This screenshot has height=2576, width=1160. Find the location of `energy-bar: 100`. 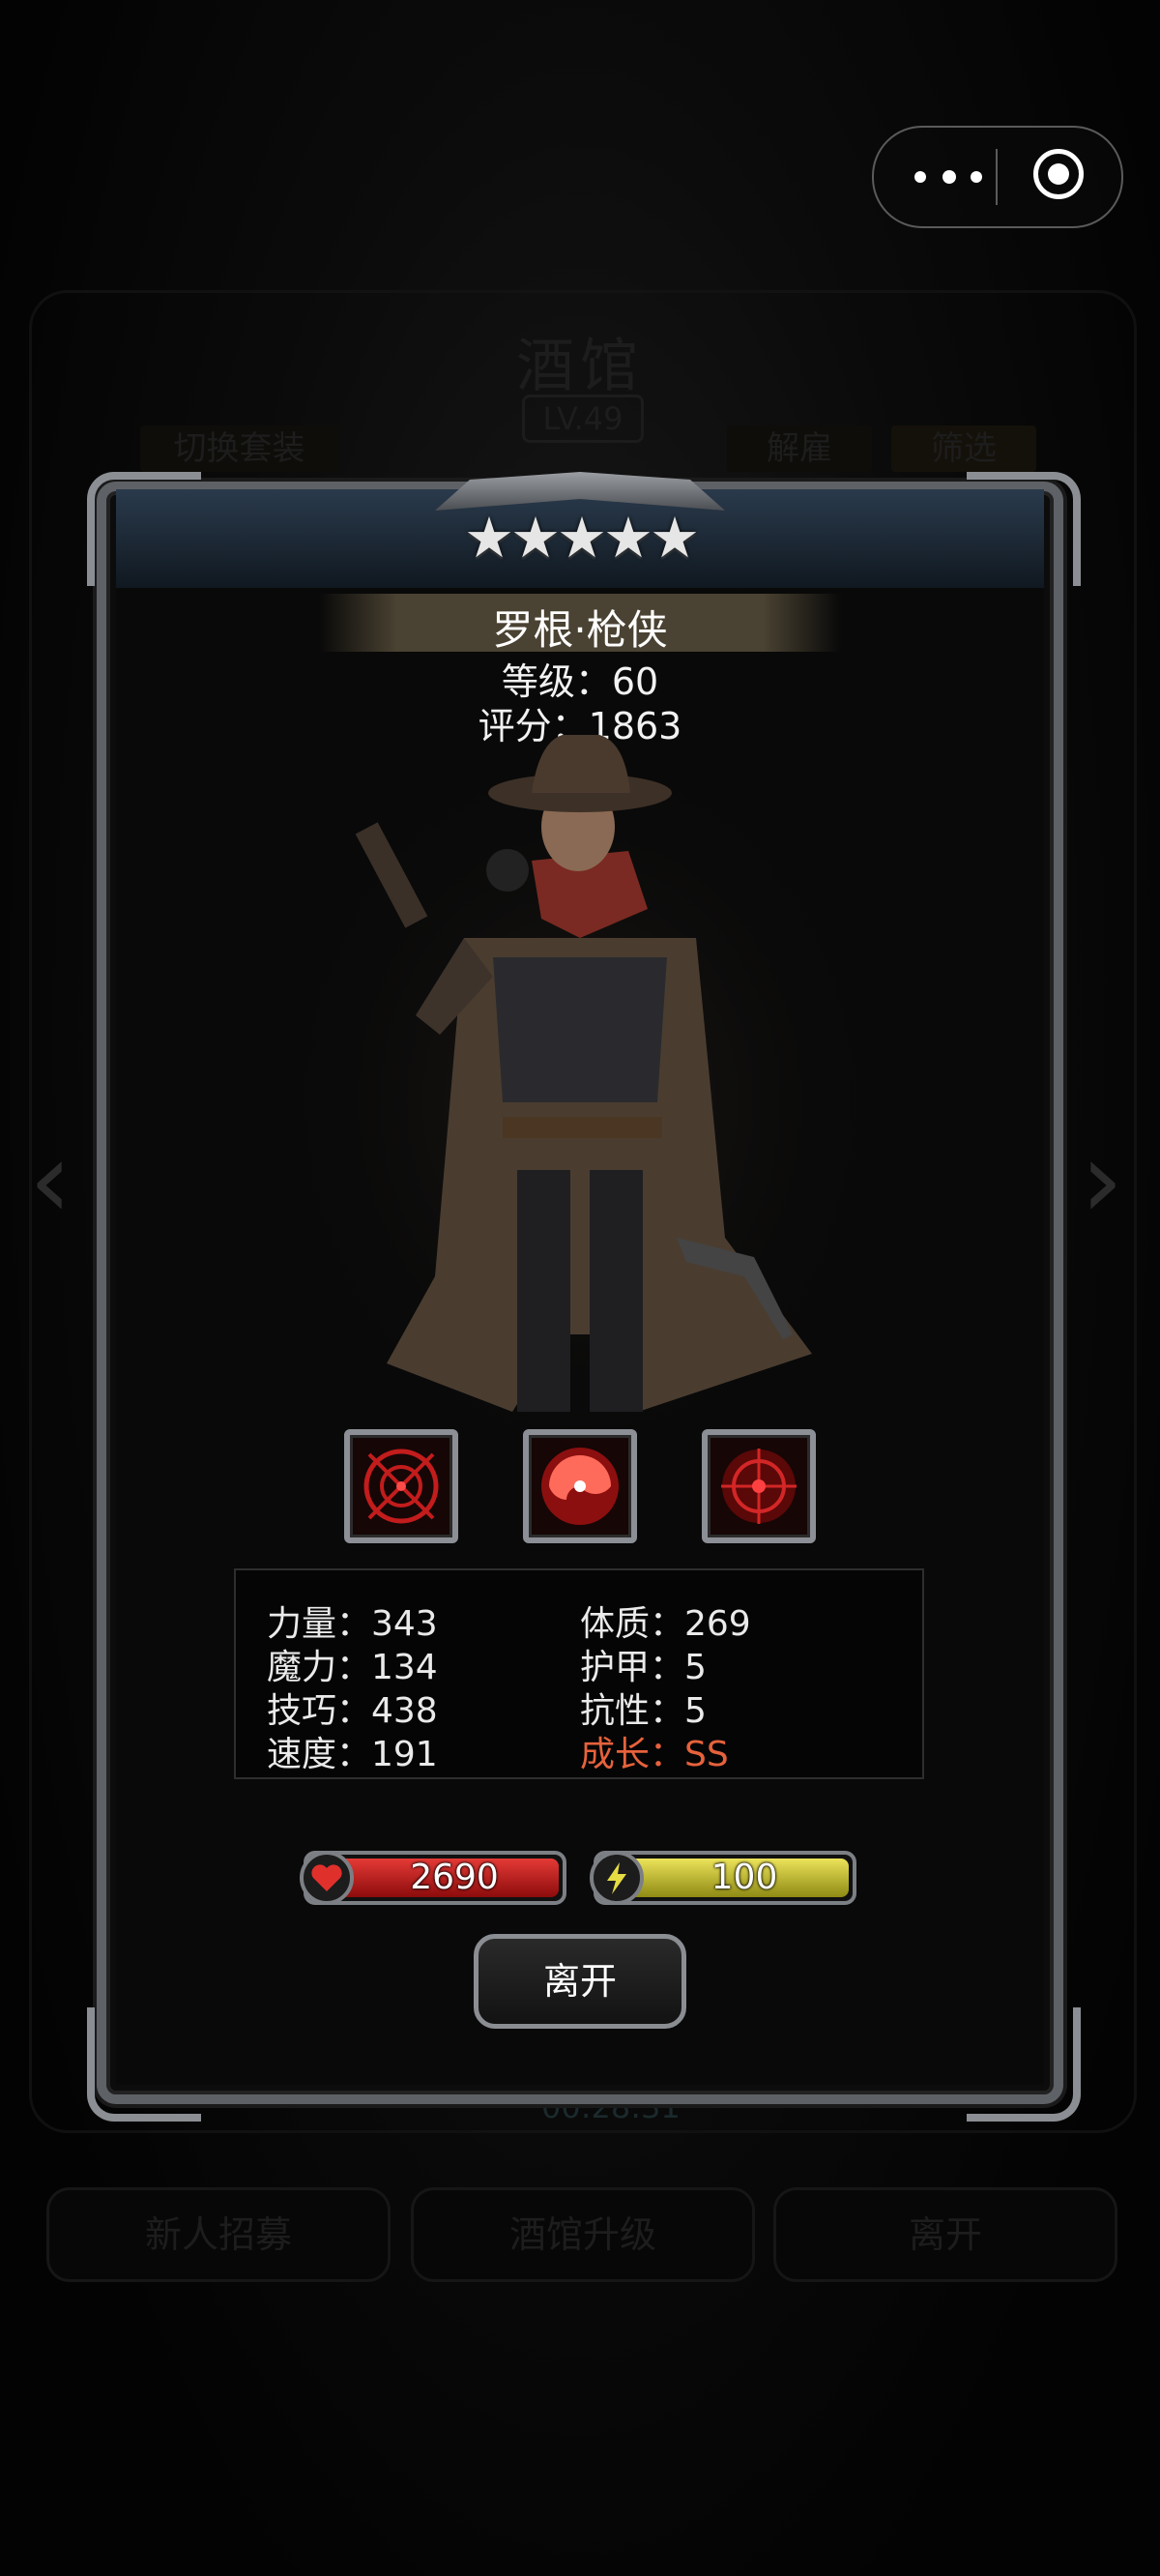

energy-bar: 100 is located at coordinates (723, 1878).